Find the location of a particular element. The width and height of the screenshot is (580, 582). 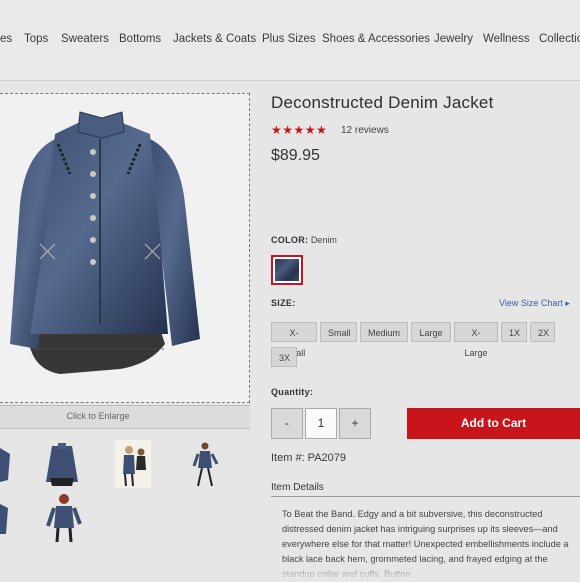

quantity-label: Quantity: is located at coordinates (292, 392).